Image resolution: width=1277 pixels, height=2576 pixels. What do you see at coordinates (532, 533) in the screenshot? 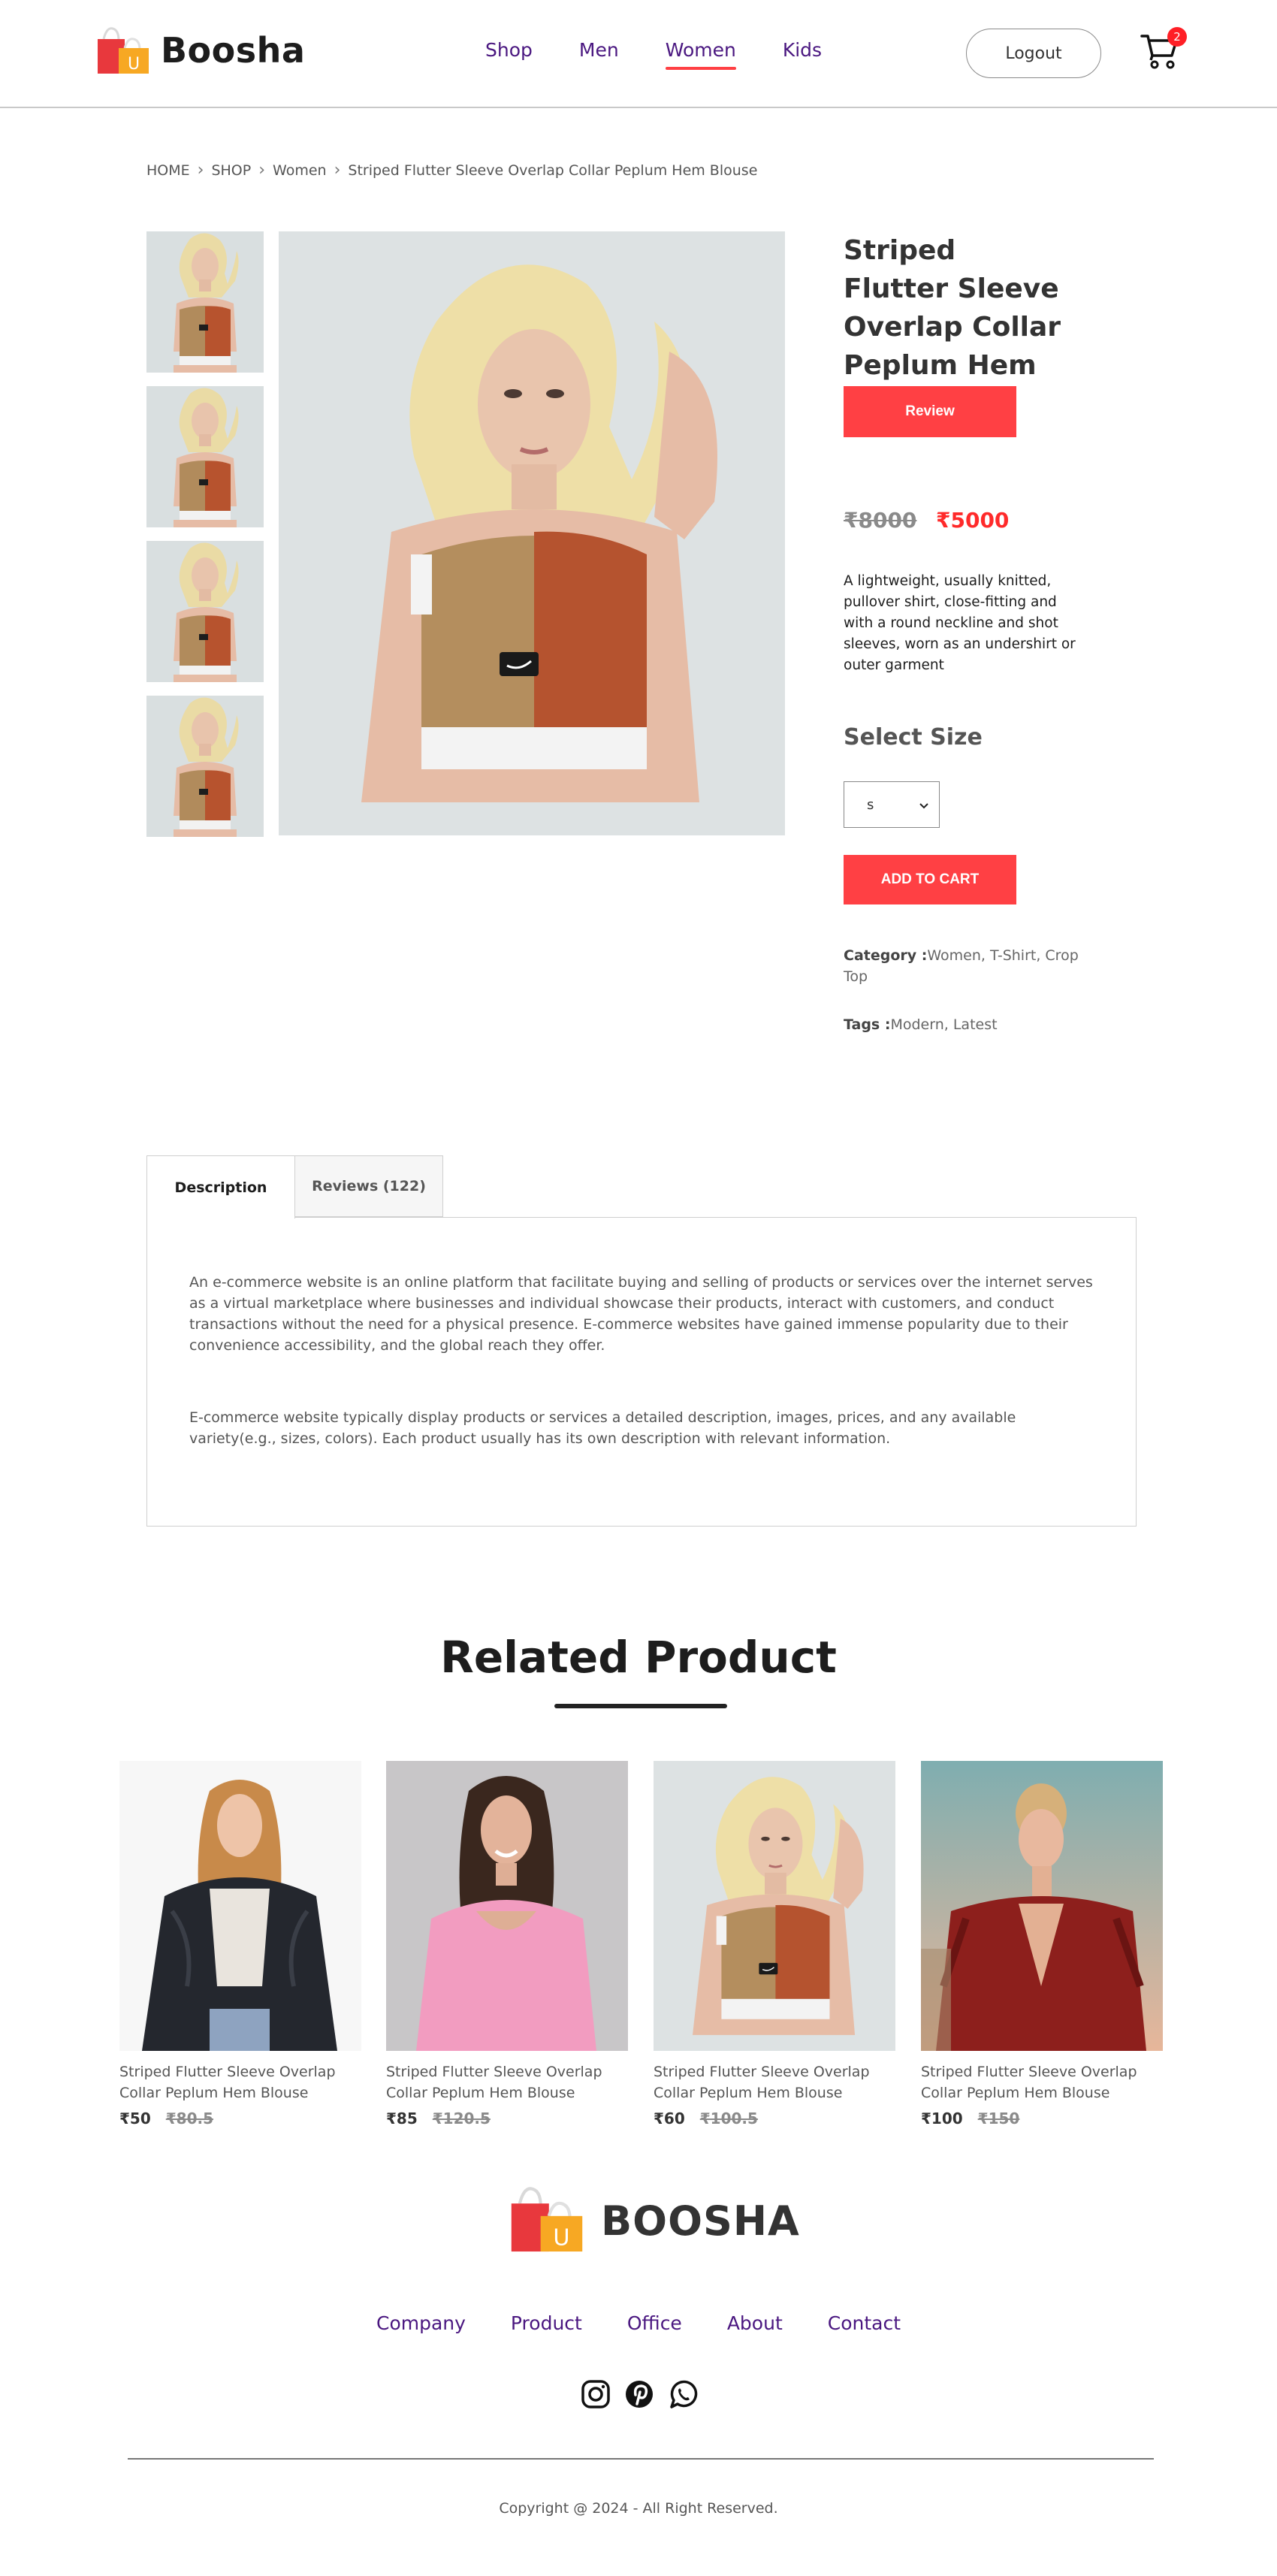
I see `main-product-image` at bounding box center [532, 533].